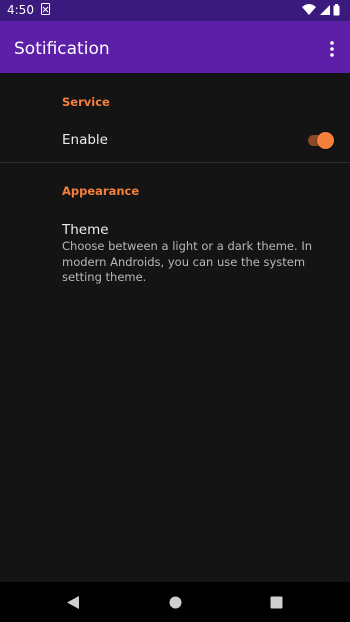 The width and height of the screenshot is (350, 622). What do you see at coordinates (336, 10) in the screenshot?
I see `battery-icon` at bounding box center [336, 10].